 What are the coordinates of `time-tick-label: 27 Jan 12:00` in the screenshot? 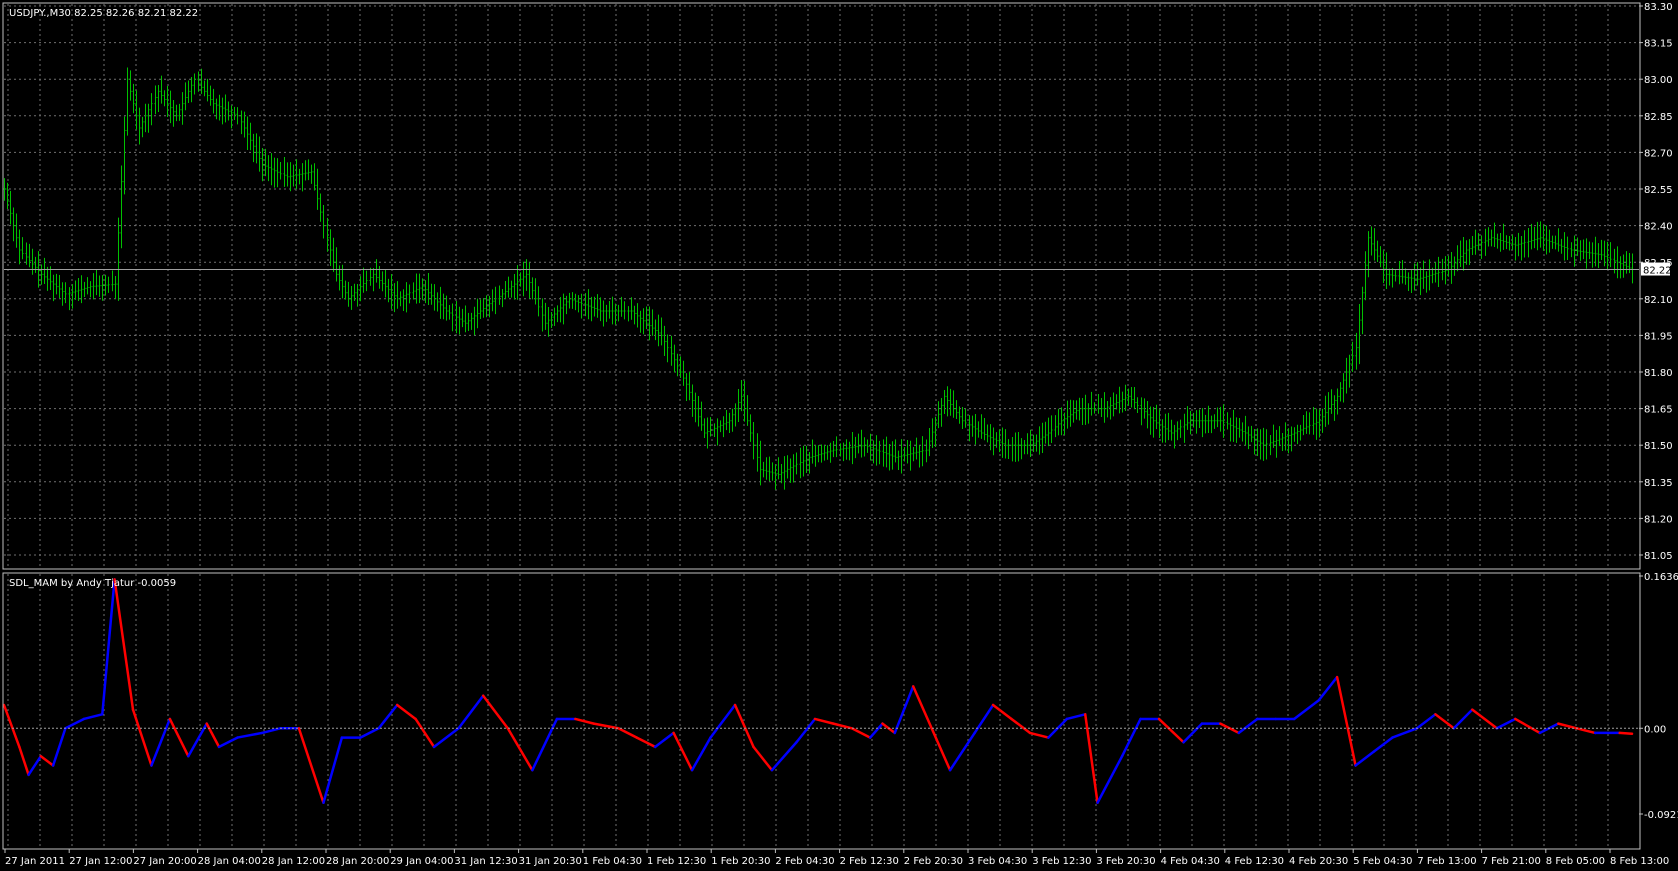 It's located at (100, 861).